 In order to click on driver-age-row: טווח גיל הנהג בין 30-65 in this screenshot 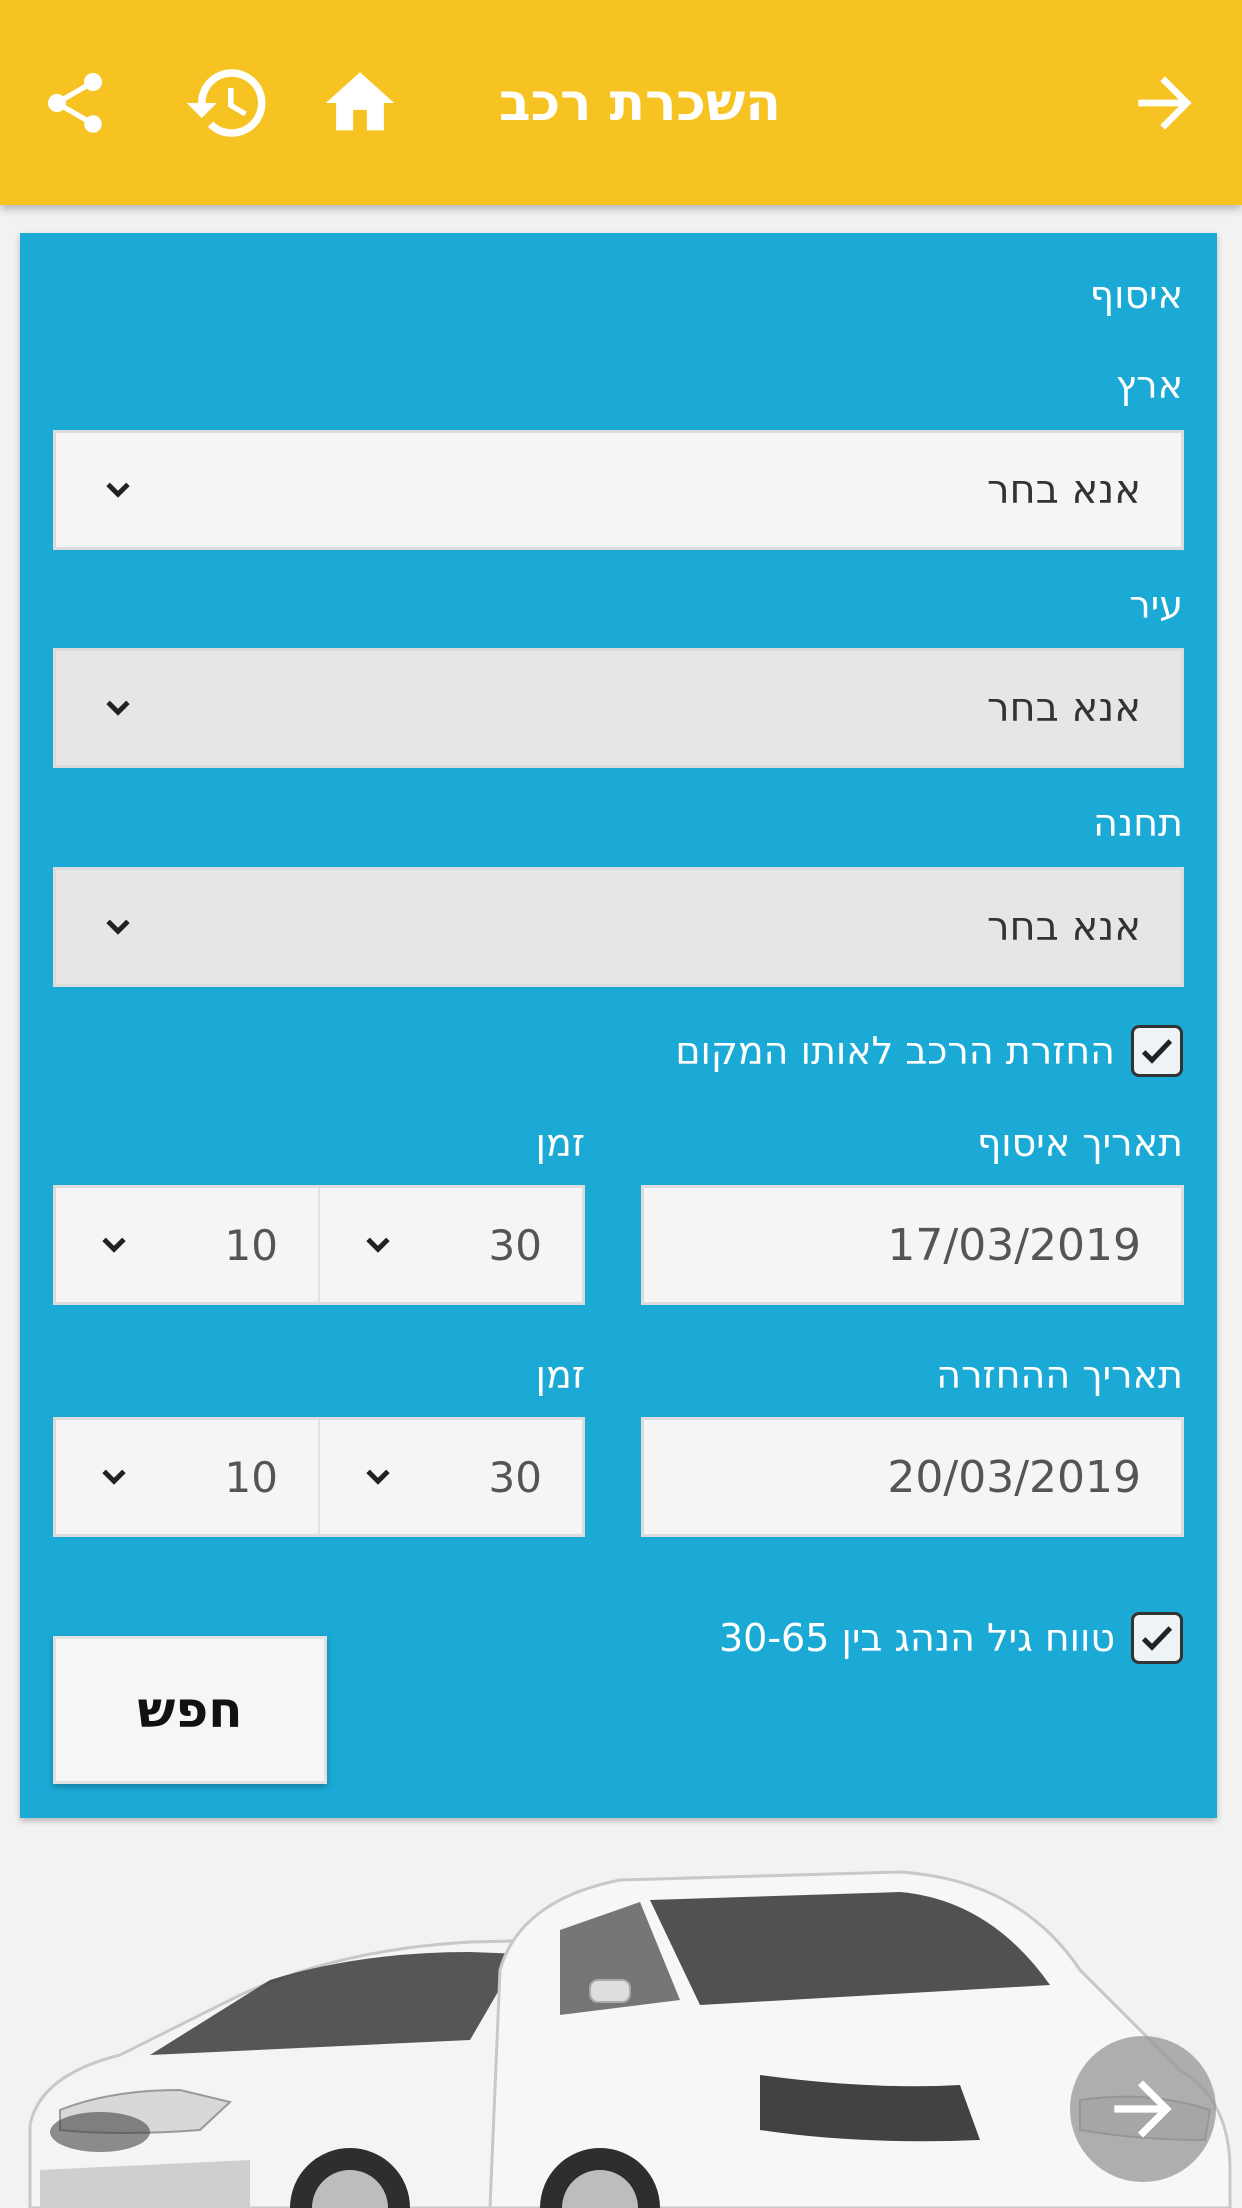, I will do `click(951, 1638)`.